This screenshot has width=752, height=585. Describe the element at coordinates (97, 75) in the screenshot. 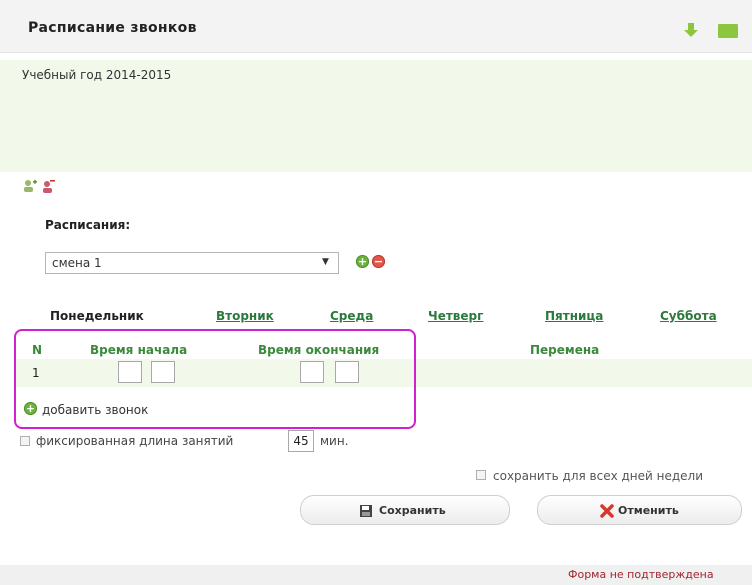

I see `school-year-label: Учебный год 2014-2015` at that location.